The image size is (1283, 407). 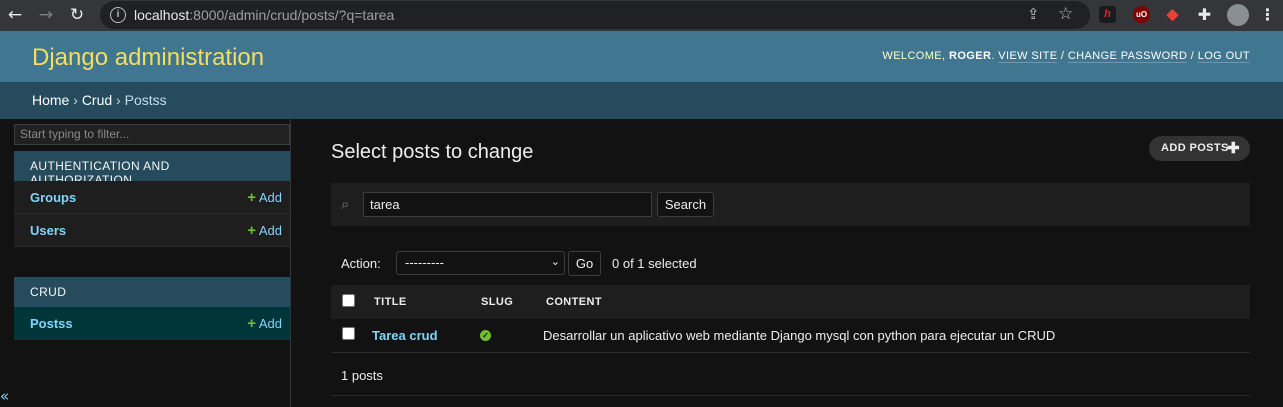 I want to click on sidebar-item-groups: Groups + Add, so click(x=152, y=197).